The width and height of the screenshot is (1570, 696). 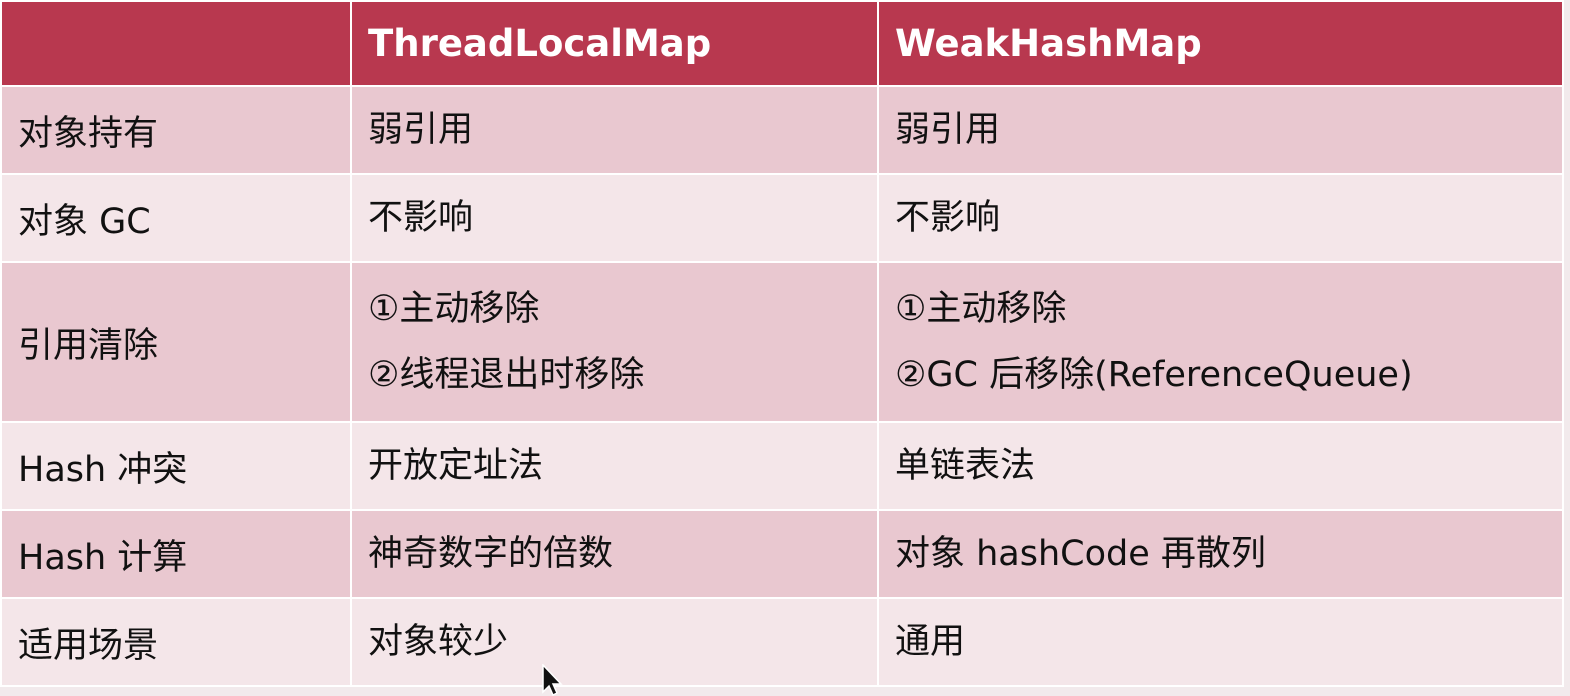 I want to click on row-label: Hash 冲突, so click(x=176, y=466).